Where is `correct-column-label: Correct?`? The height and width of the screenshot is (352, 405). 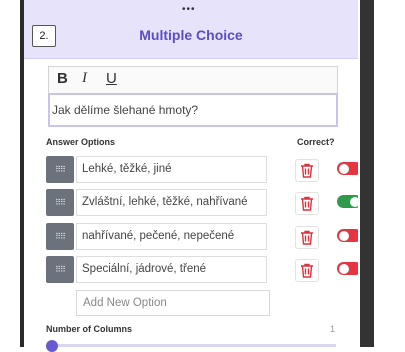
correct-column-label: Correct? is located at coordinates (316, 142).